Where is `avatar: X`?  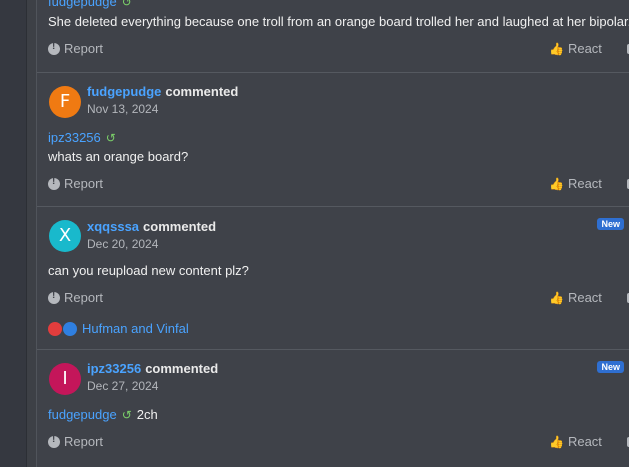 avatar: X is located at coordinates (65, 236).